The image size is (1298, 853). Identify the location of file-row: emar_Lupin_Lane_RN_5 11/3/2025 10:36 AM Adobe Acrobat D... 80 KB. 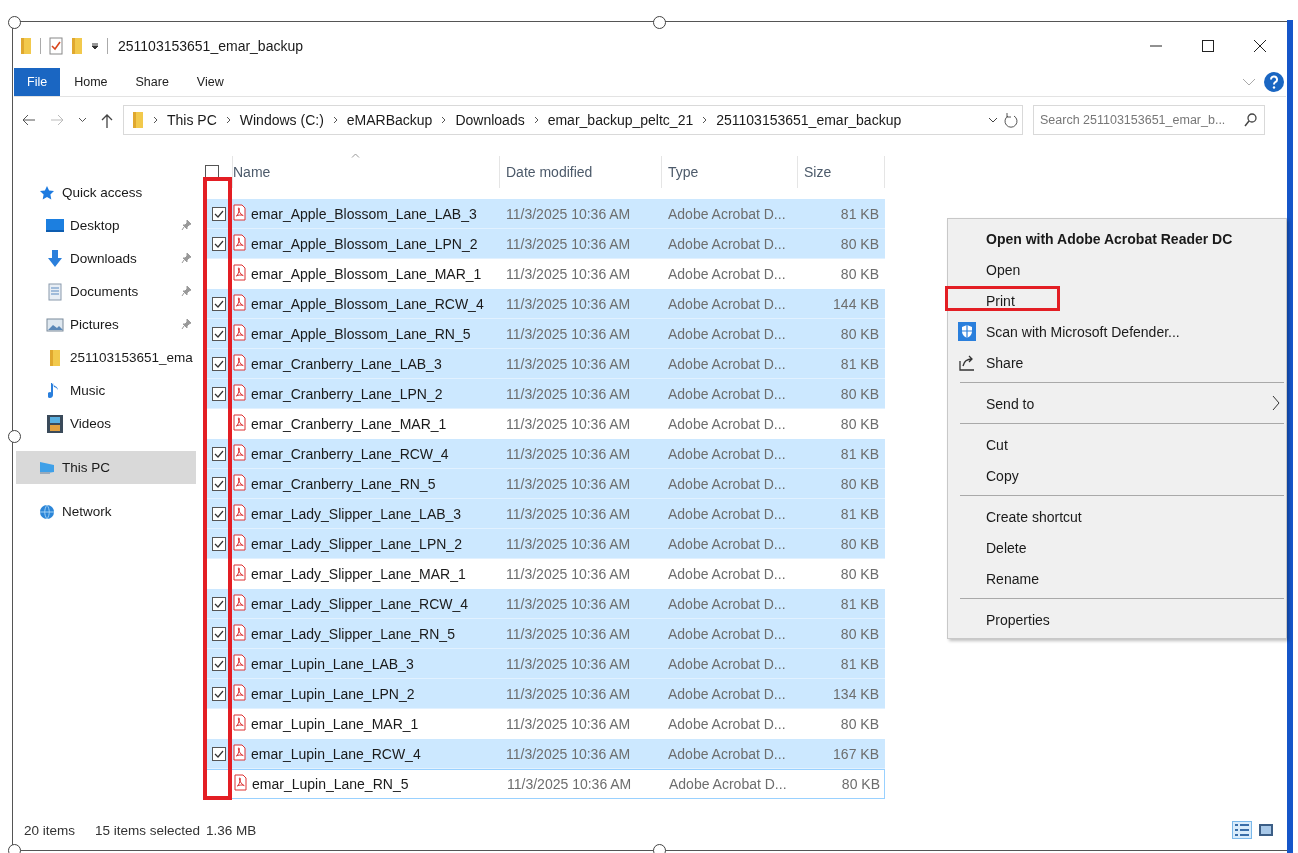
(545, 784).